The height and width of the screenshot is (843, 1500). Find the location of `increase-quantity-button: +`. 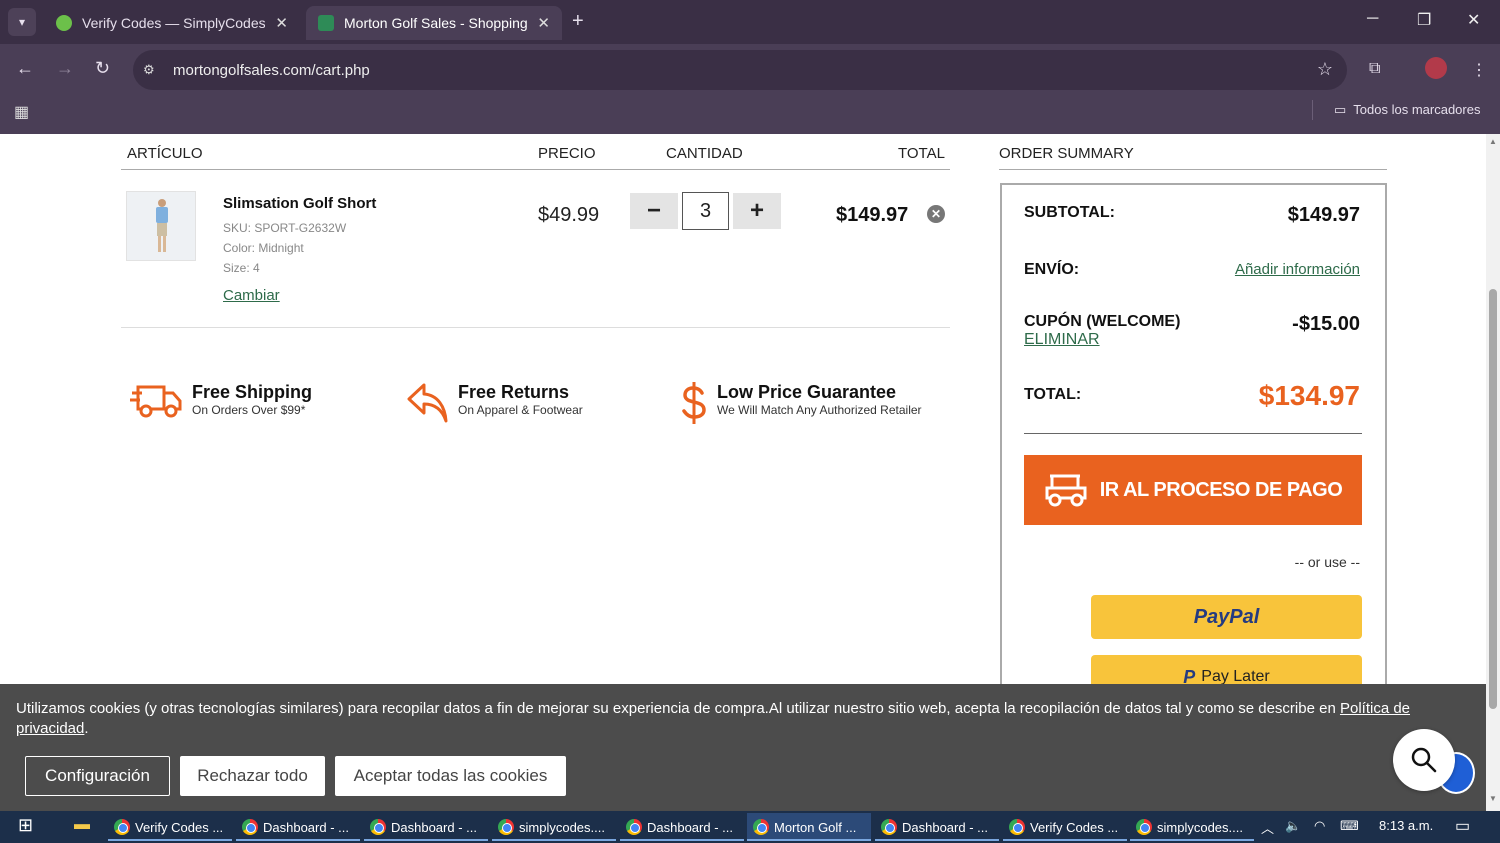

increase-quantity-button: + is located at coordinates (757, 211).